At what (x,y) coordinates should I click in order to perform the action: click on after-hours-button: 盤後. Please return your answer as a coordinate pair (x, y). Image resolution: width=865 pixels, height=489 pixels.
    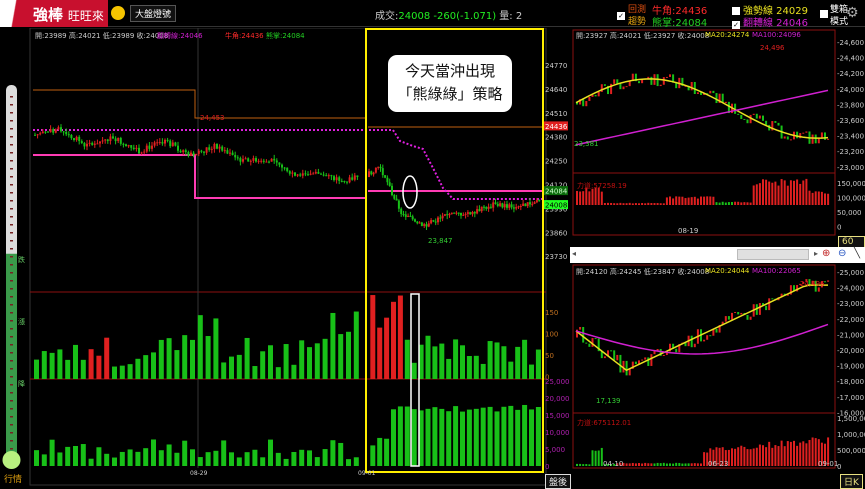
    Looking at the image, I should click on (558, 481).